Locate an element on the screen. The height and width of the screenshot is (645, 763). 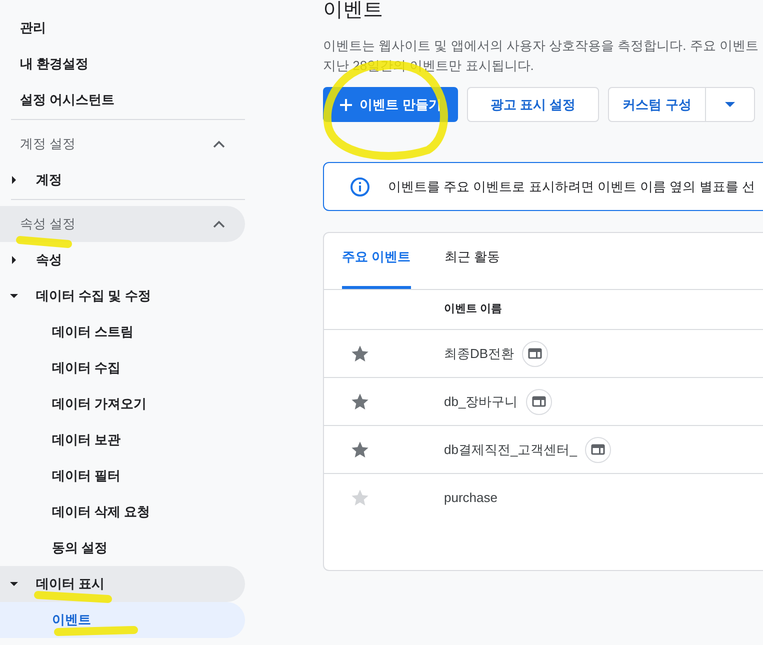
info-icon is located at coordinates (360, 186).